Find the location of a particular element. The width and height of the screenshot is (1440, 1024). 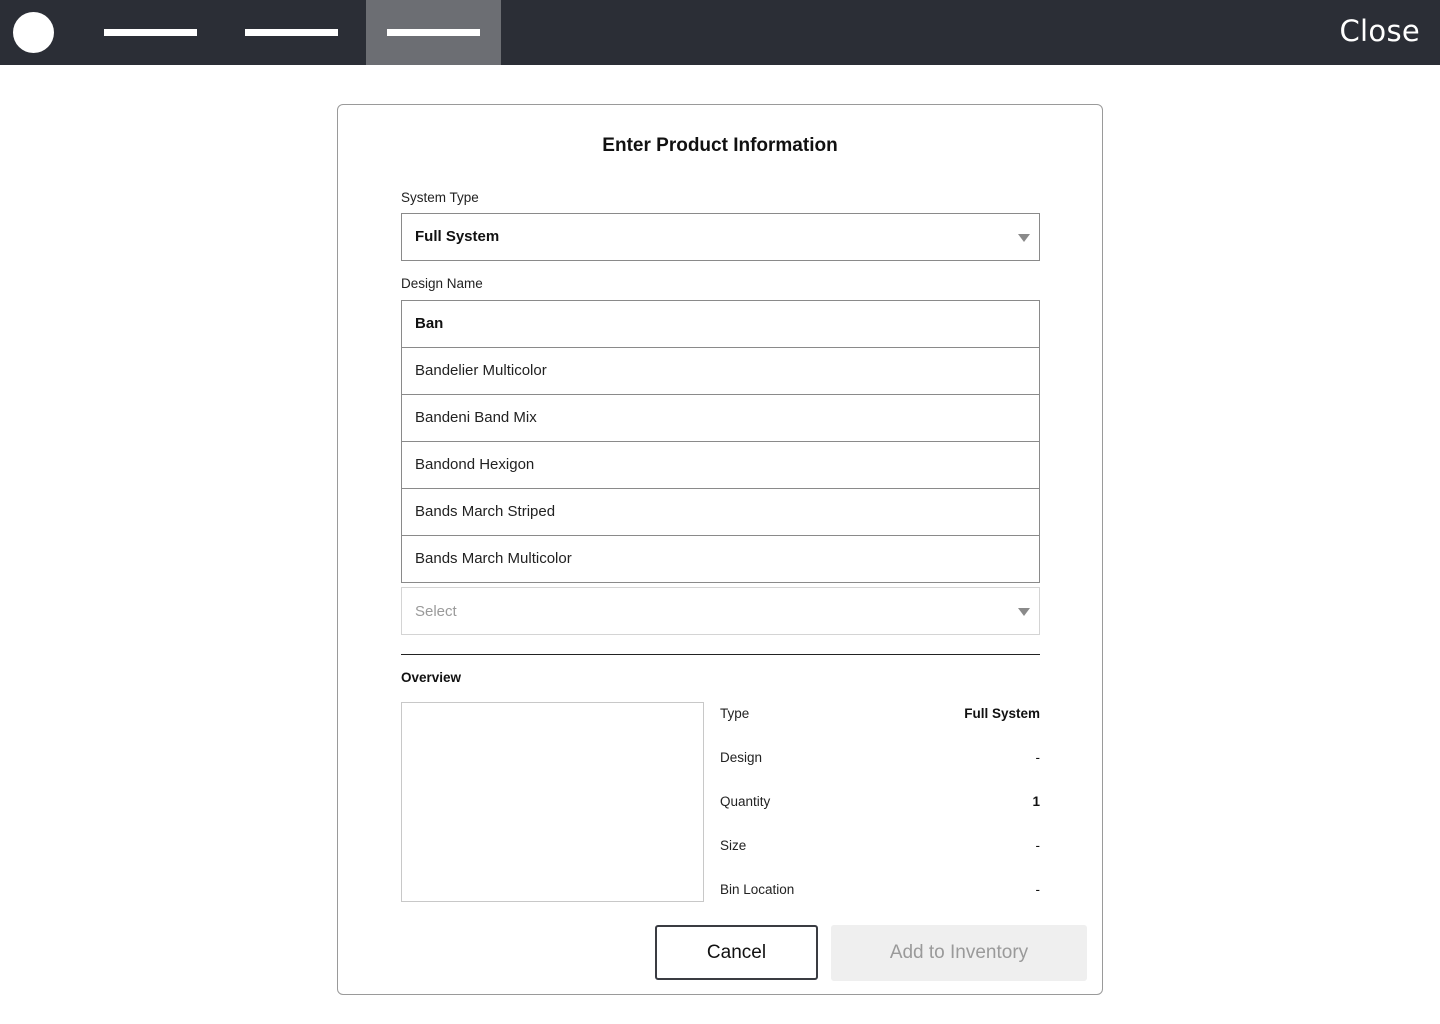

summary-key: Bin Location is located at coordinates (757, 889).